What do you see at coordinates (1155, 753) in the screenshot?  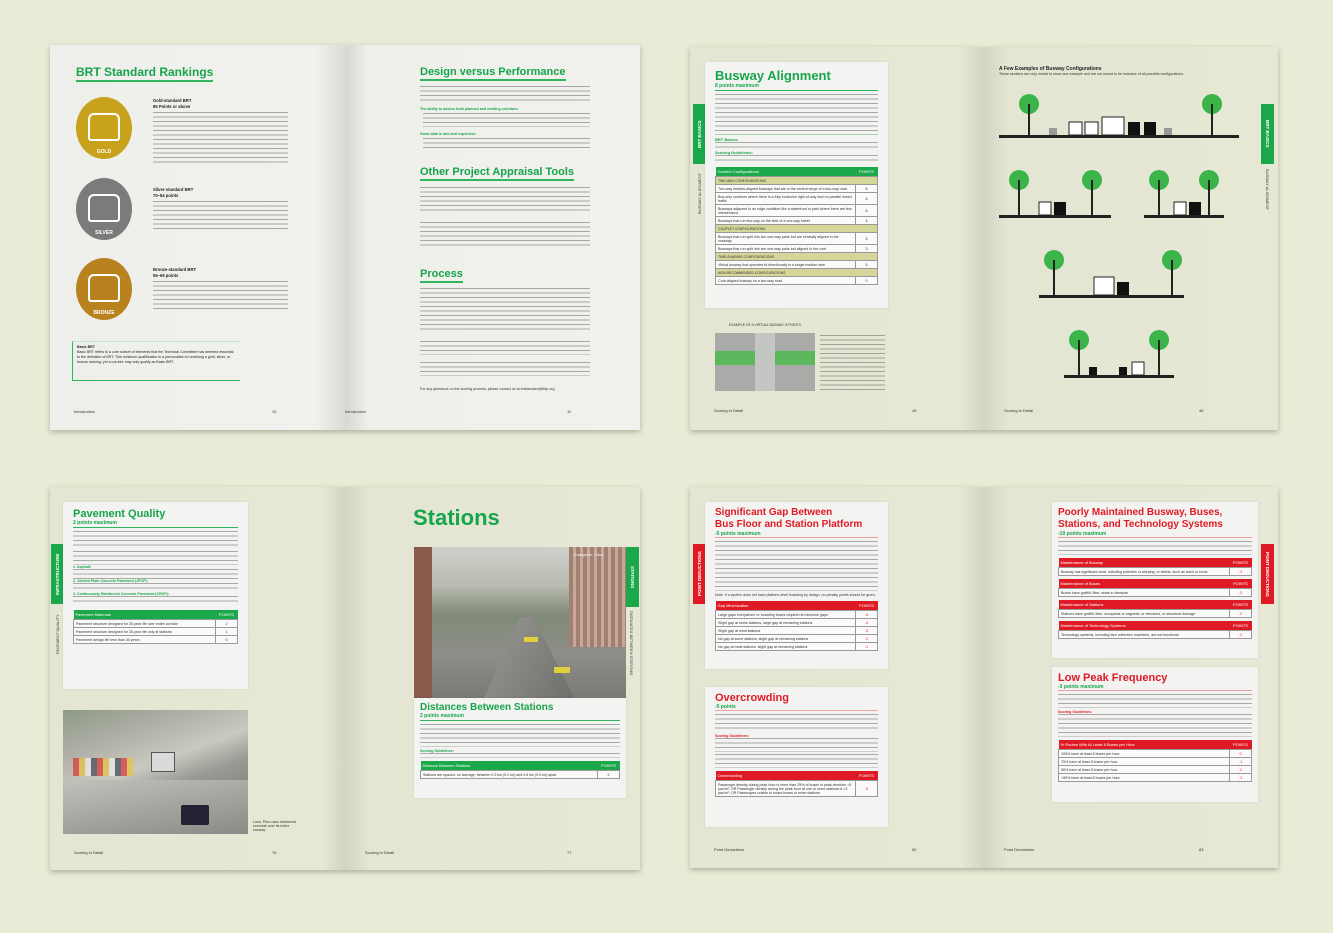 I see `table-row: 100% have at least 8 buses per hour 0` at bounding box center [1155, 753].